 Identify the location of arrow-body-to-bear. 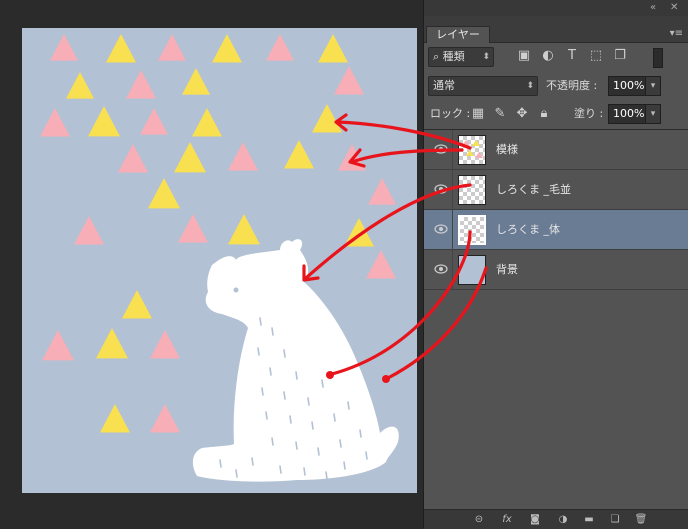
(401, 303).